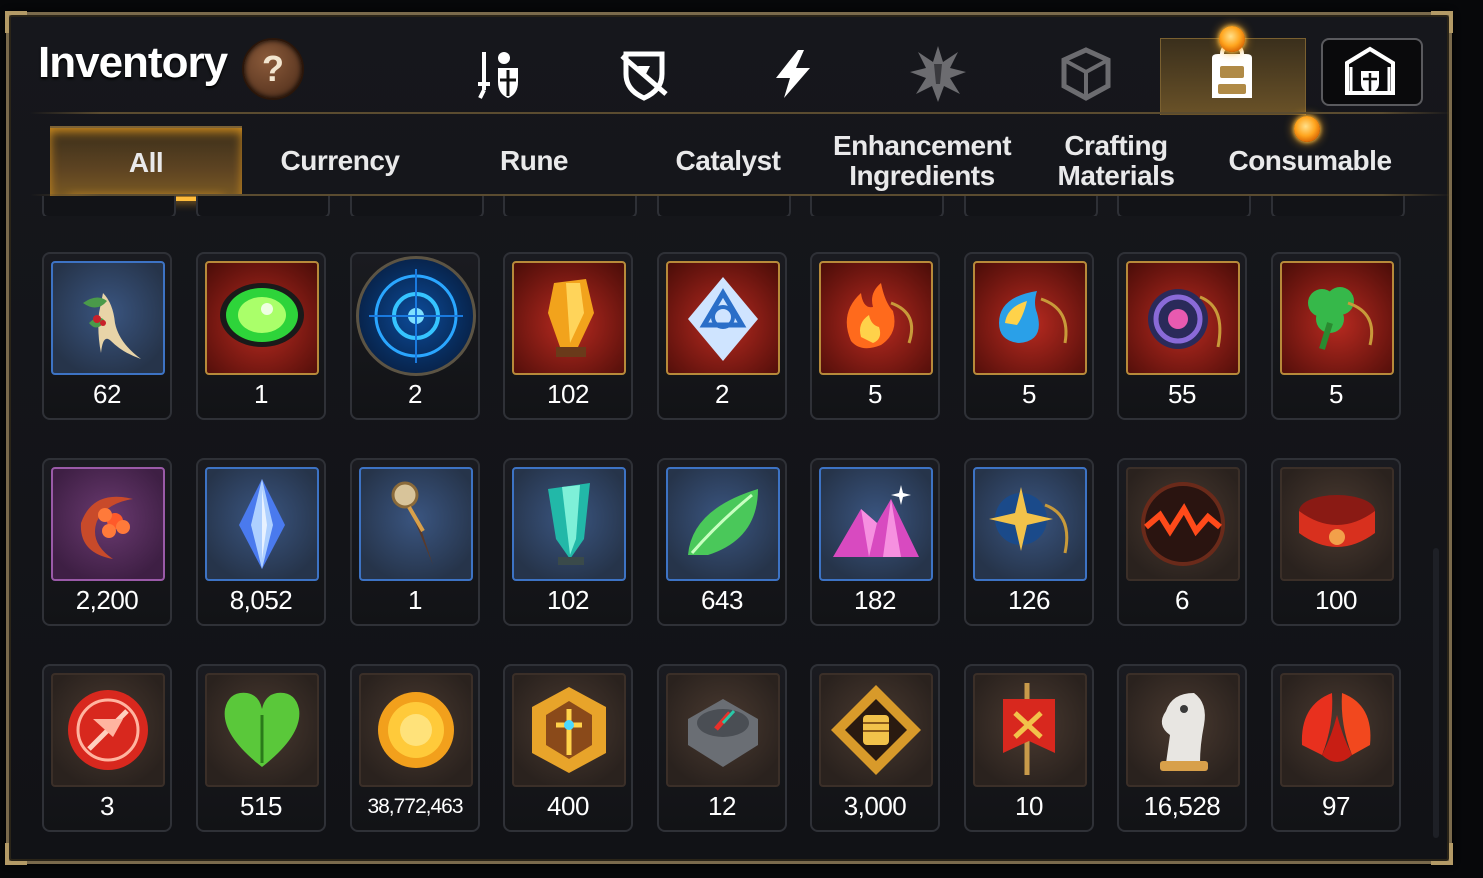 This screenshot has height=878, width=1483. Describe the element at coordinates (569, 730) in the screenshot. I see `gold-hex-emblem-icon` at that location.